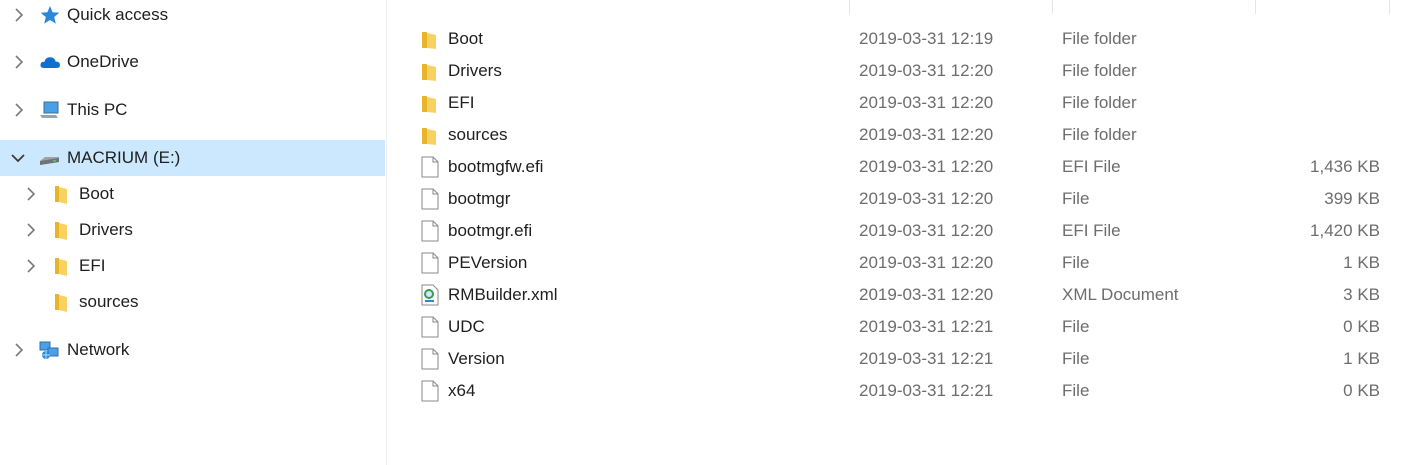  I want to click on nav-item-onedrive: OneDrive, so click(192, 62).